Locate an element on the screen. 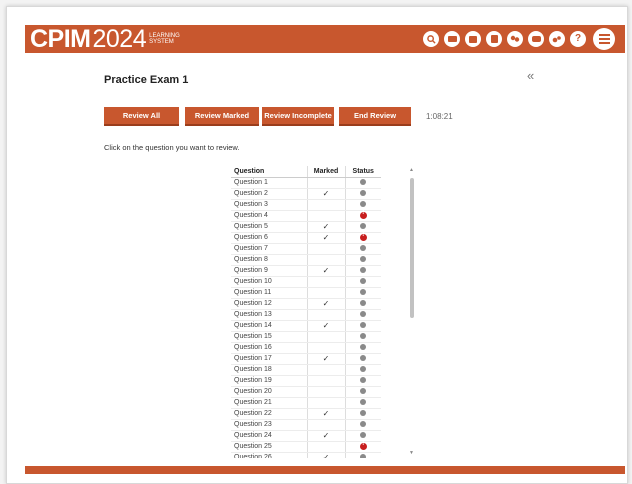 This screenshot has height=484, width=632. review-marked-button: Review Marked is located at coordinates (222, 116).